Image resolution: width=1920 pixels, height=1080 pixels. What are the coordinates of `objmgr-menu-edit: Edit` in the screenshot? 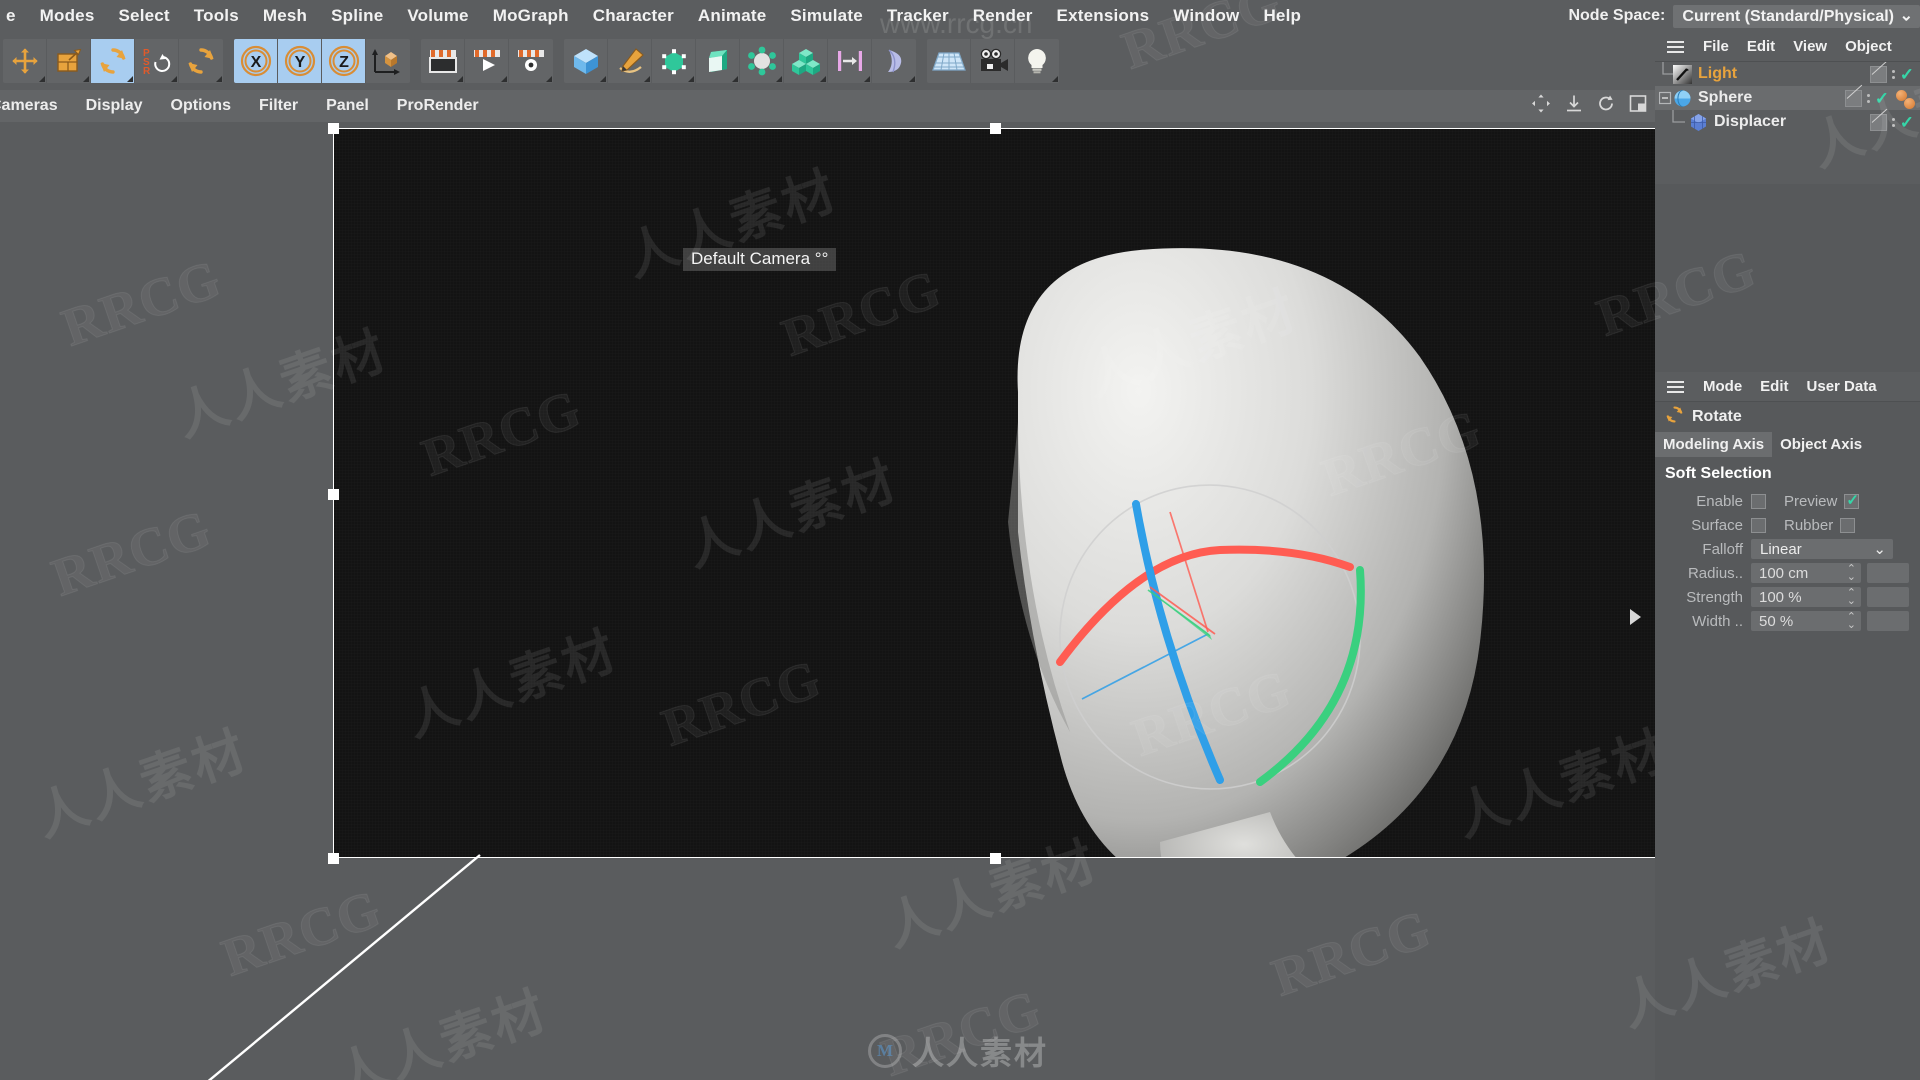 It's located at (1761, 46).